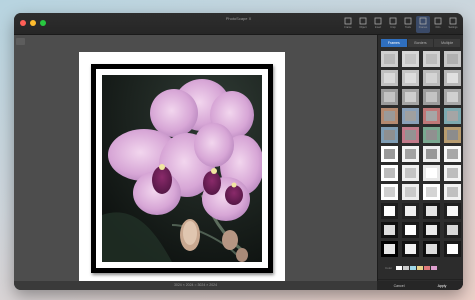 This screenshot has width=475, height=300. What do you see at coordinates (363, 24) in the screenshot?
I see `toolbar-object-button: Object` at bounding box center [363, 24].